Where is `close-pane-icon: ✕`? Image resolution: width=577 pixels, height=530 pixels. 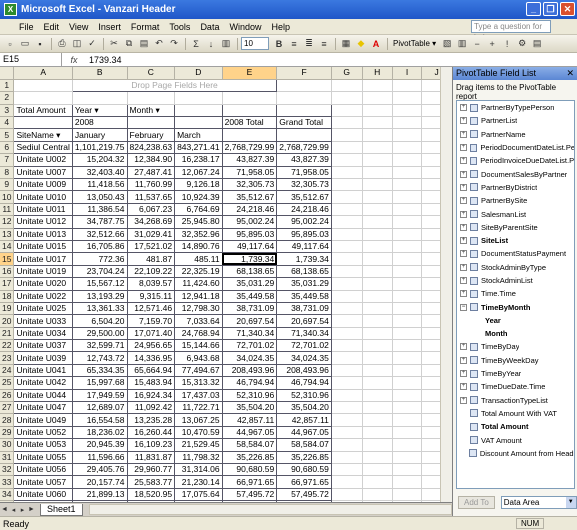
close-pane-icon: ✕ is located at coordinates (570, 73).